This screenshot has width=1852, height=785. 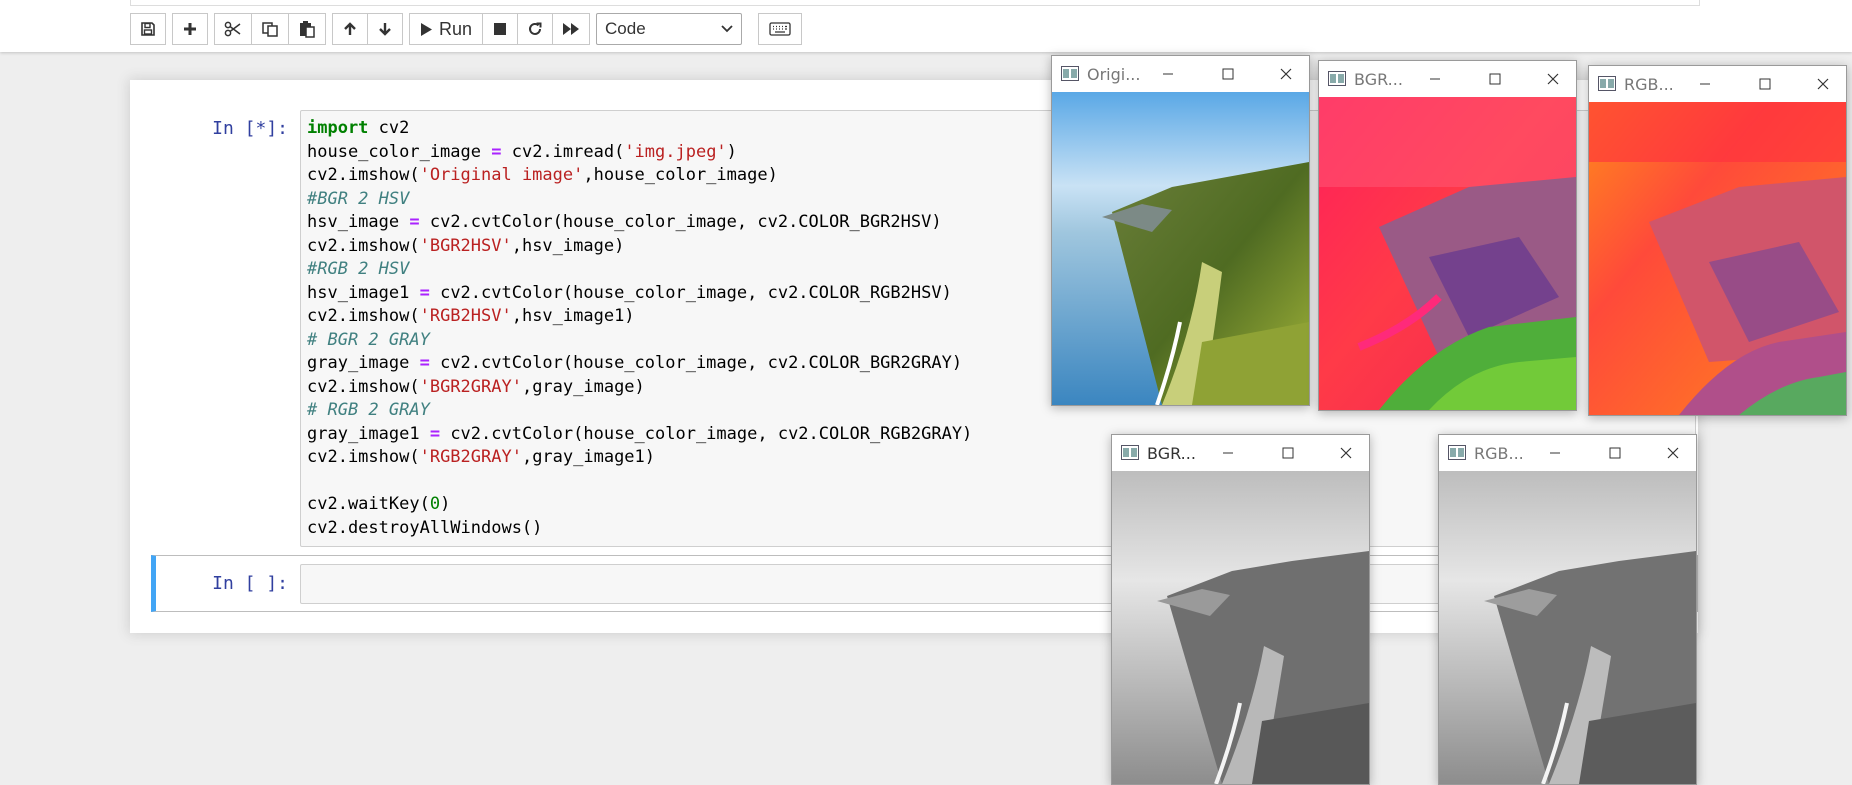 I want to click on code-line-1: import cv2, so click(x=358, y=128).